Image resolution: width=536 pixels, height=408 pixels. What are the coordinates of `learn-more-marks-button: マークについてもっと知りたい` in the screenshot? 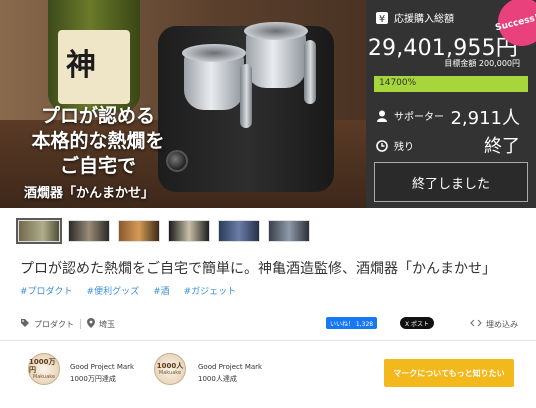 It's located at (449, 373).